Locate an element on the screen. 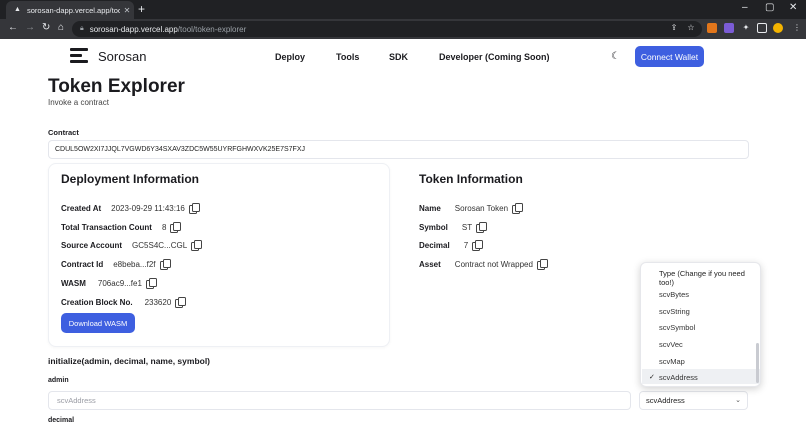 The image size is (806, 427). forward-icon: → is located at coordinates (30, 27).